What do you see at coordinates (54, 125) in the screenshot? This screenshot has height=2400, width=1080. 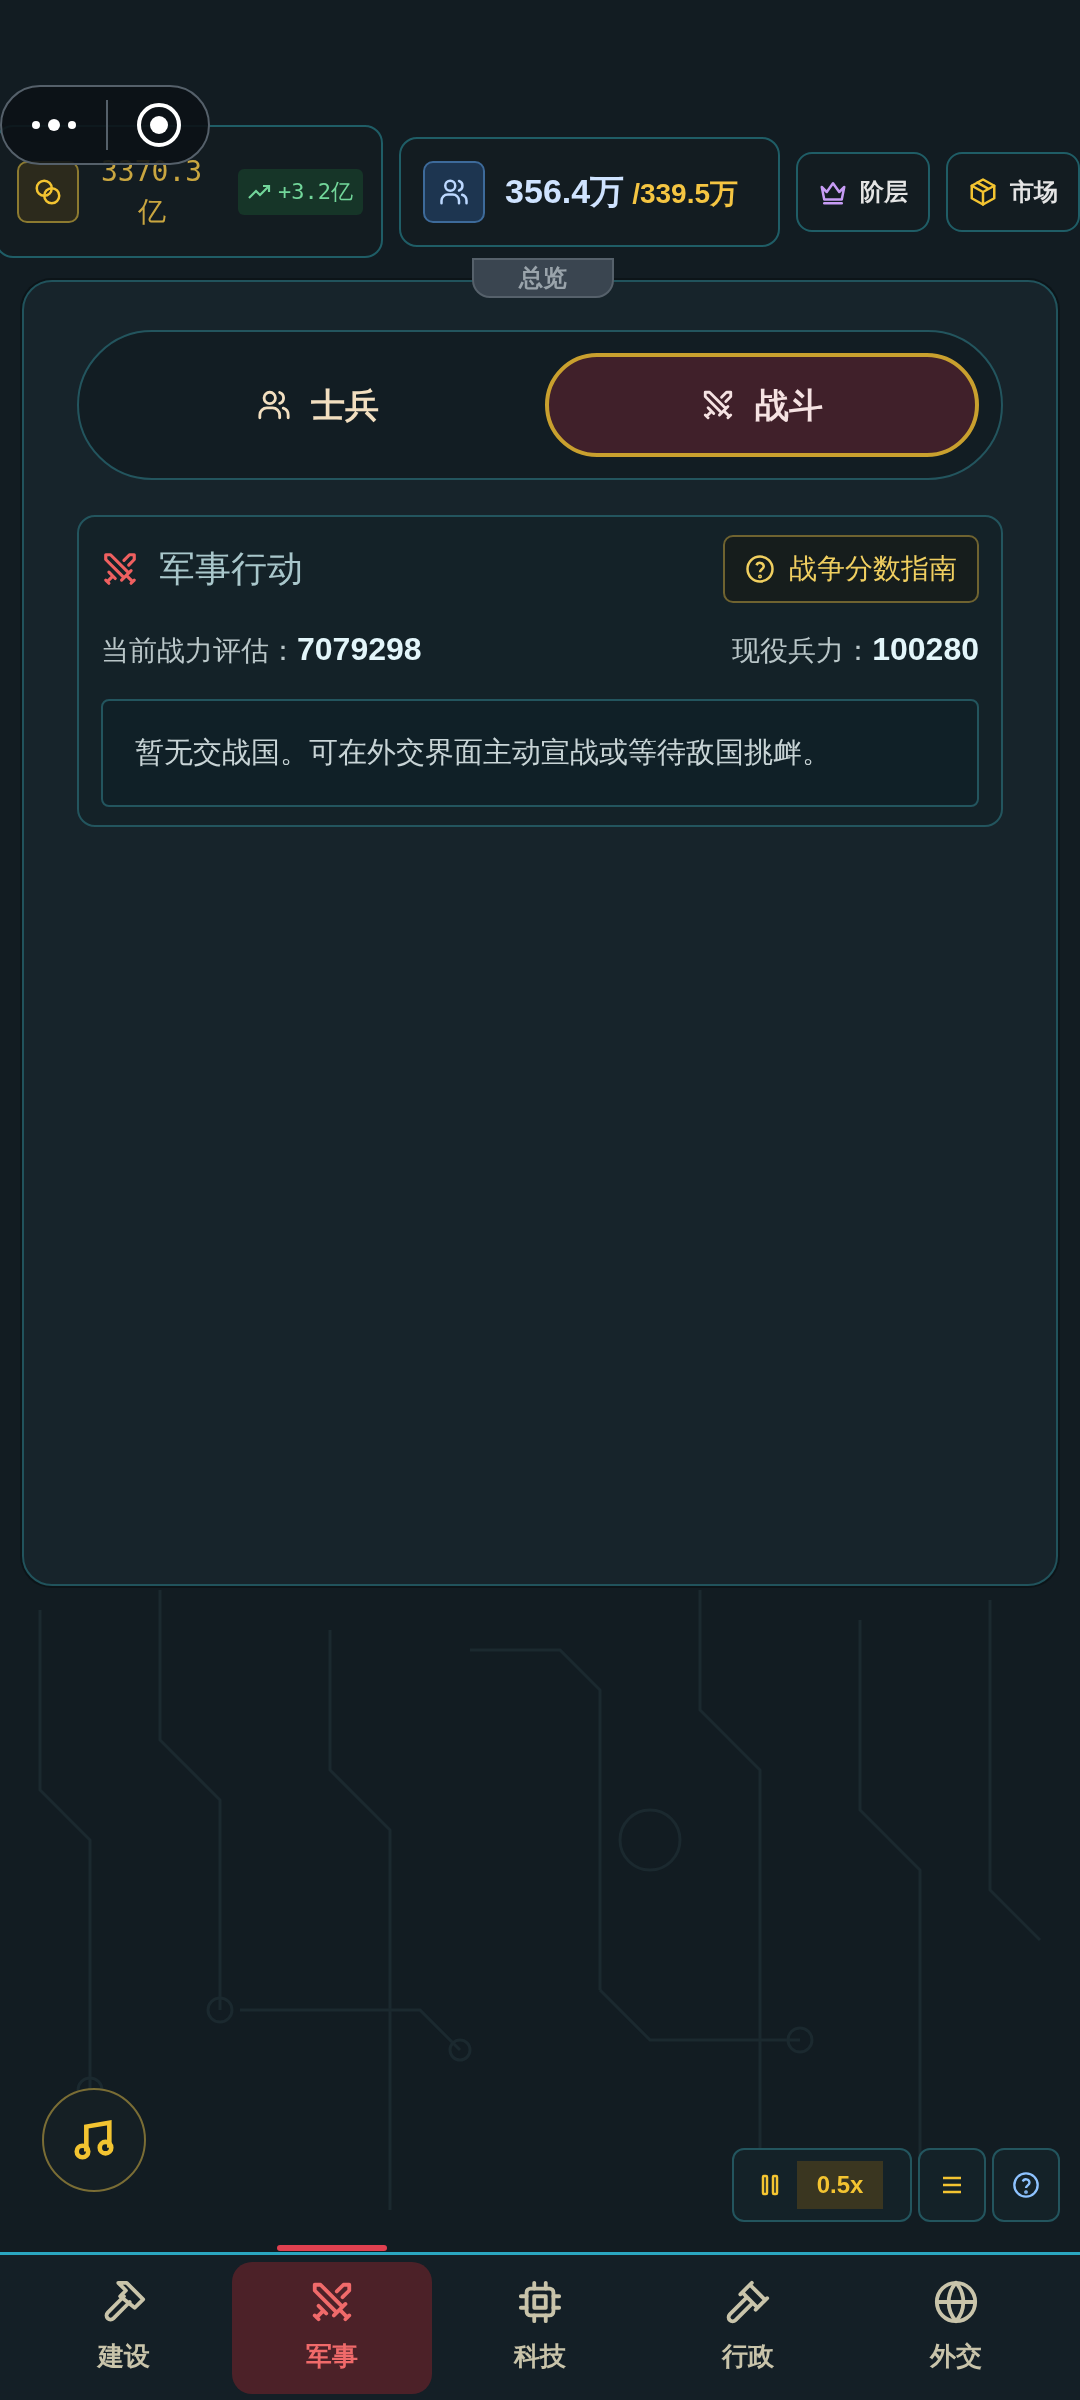 I see `more-icon` at bounding box center [54, 125].